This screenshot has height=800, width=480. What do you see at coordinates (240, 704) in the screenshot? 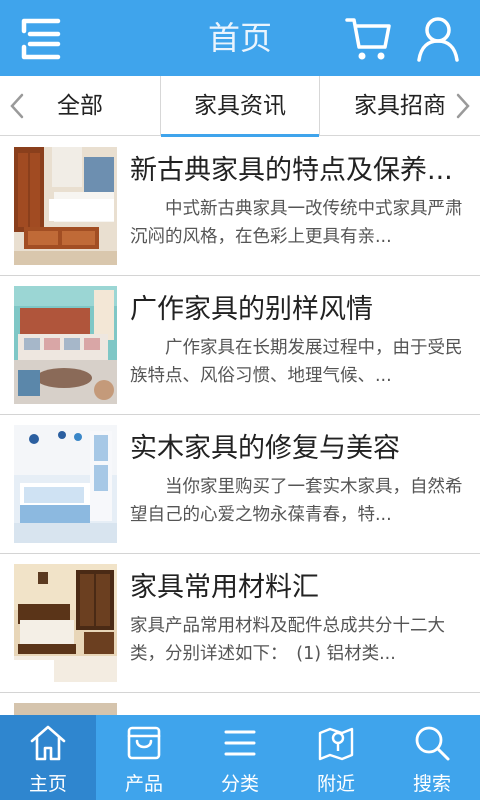
I see `list-item` at bounding box center [240, 704].